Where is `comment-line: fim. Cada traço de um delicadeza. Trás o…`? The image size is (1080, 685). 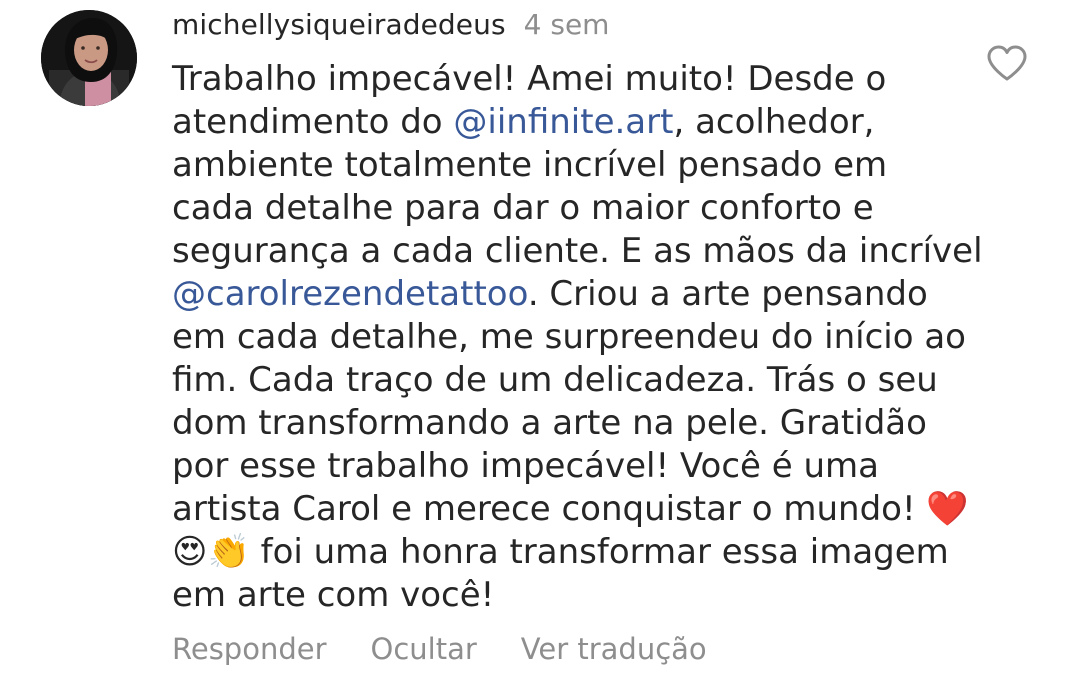 comment-line: fim. Cada traço de um delicadeza. Trás o… is located at coordinates (562, 380).